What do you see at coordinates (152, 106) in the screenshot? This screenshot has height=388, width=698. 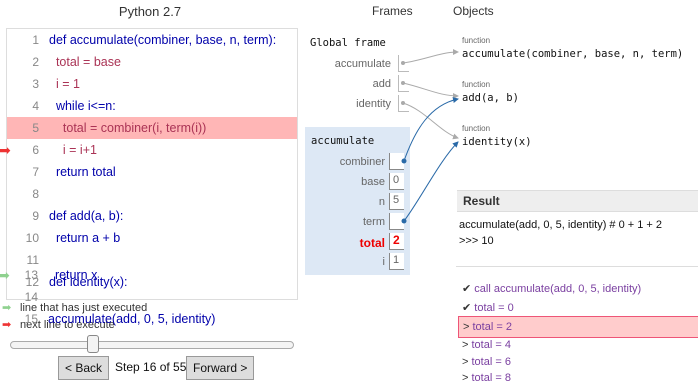 I see `code-line: 4 while i<=n:` at bounding box center [152, 106].